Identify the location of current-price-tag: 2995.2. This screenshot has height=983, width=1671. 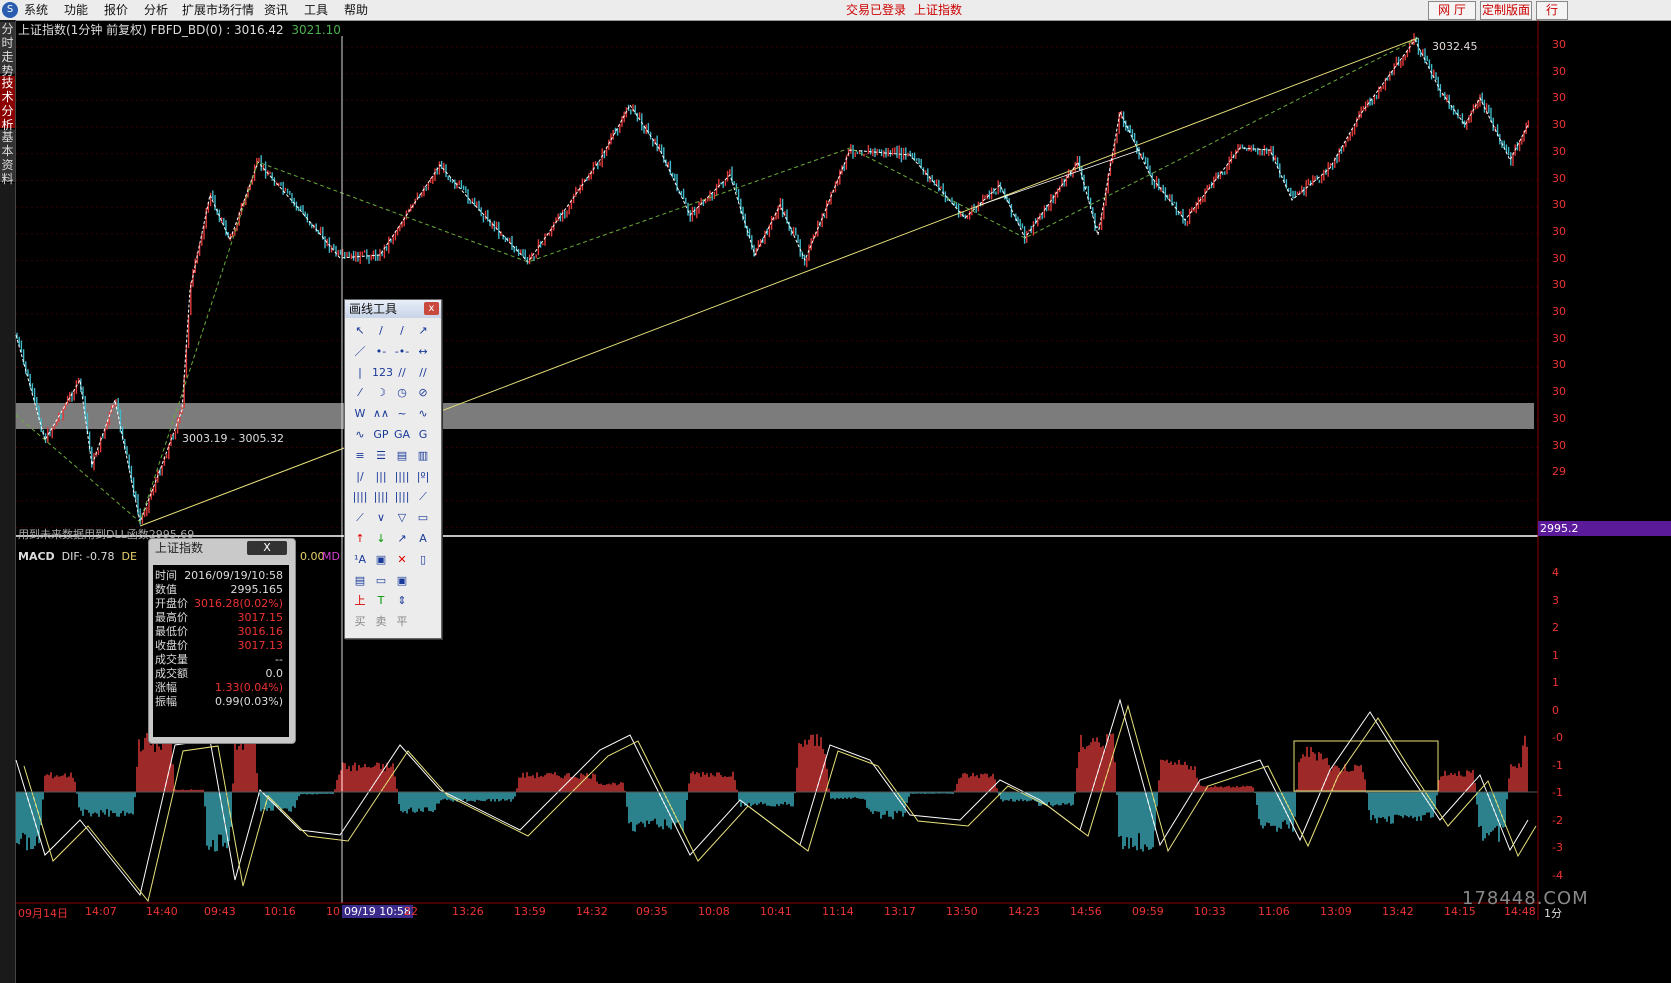
(1604, 528).